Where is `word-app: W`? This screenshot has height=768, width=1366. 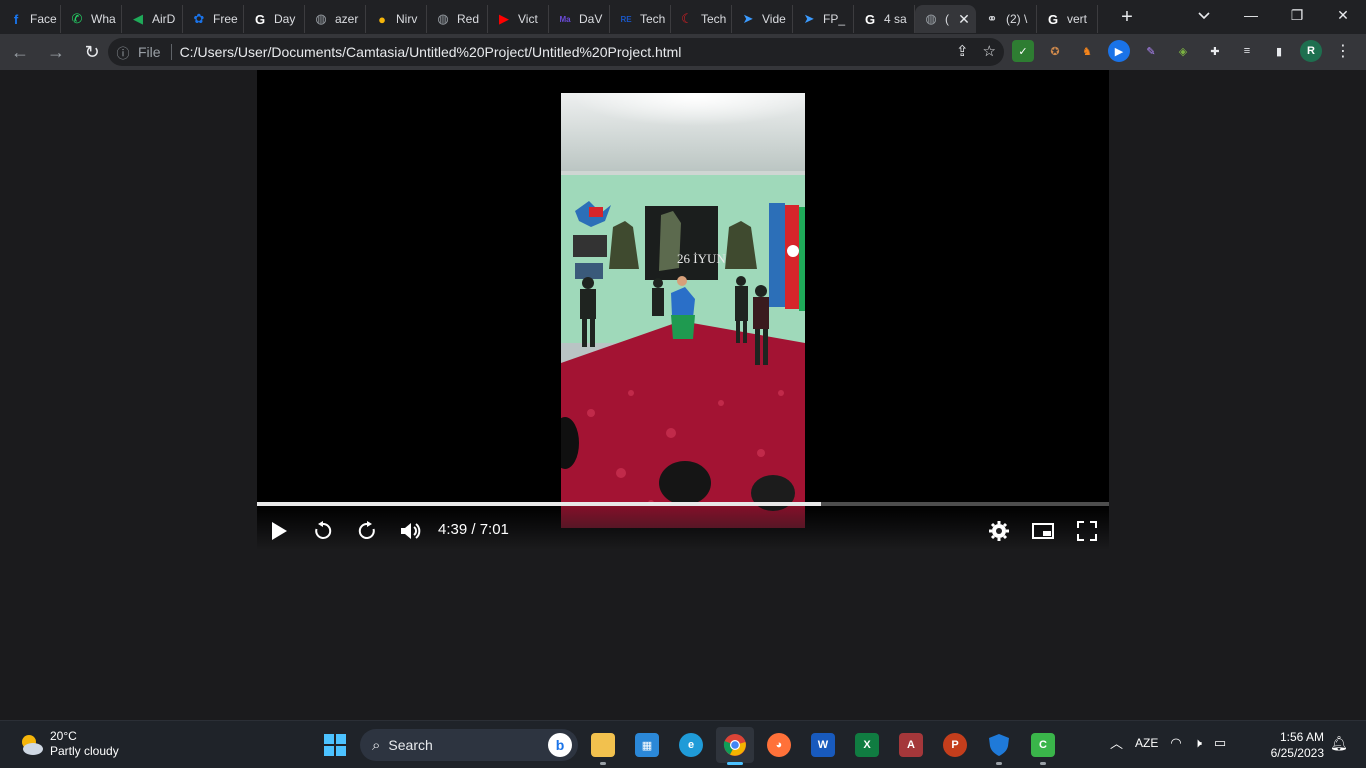
word-app: W is located at coordinates (823, 745).